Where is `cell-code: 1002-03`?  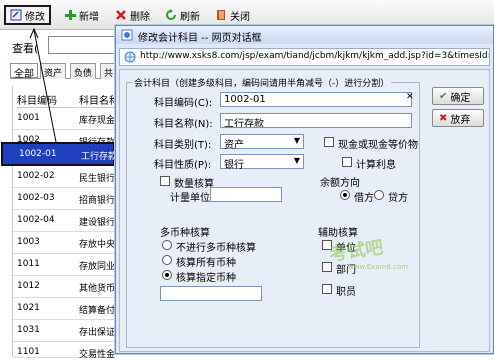
cell-code: 1002-03 is located at coordinates (36, 198).